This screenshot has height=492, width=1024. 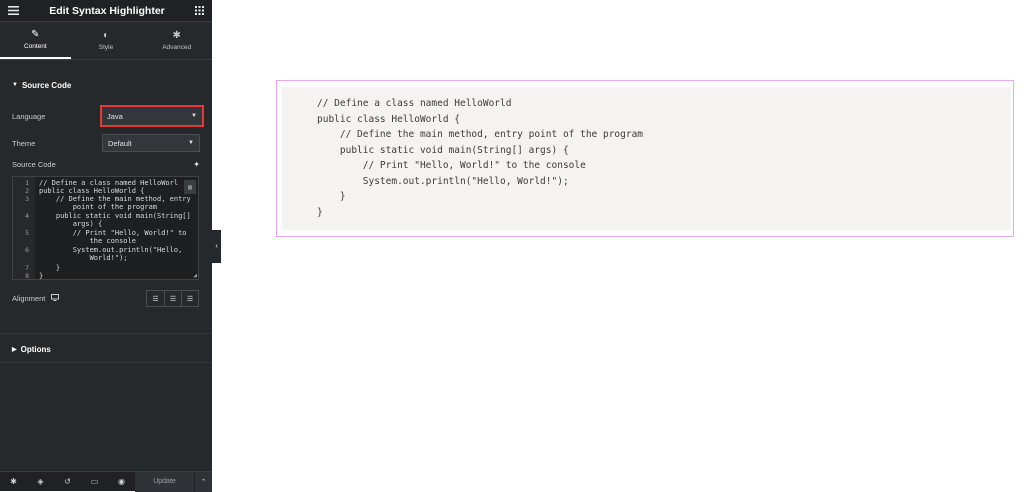 What do you see at coordinates (164, 481) in the screenshot?
I see `update-button: Update` at bounding box center [164, 481].